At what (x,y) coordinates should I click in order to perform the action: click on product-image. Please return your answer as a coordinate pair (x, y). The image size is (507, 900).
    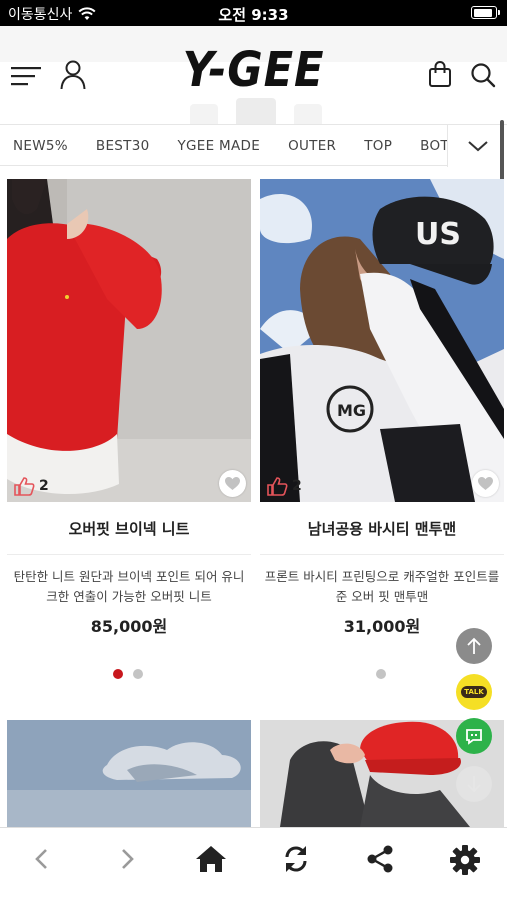
    Looking at the image, I should click on (129, 773).